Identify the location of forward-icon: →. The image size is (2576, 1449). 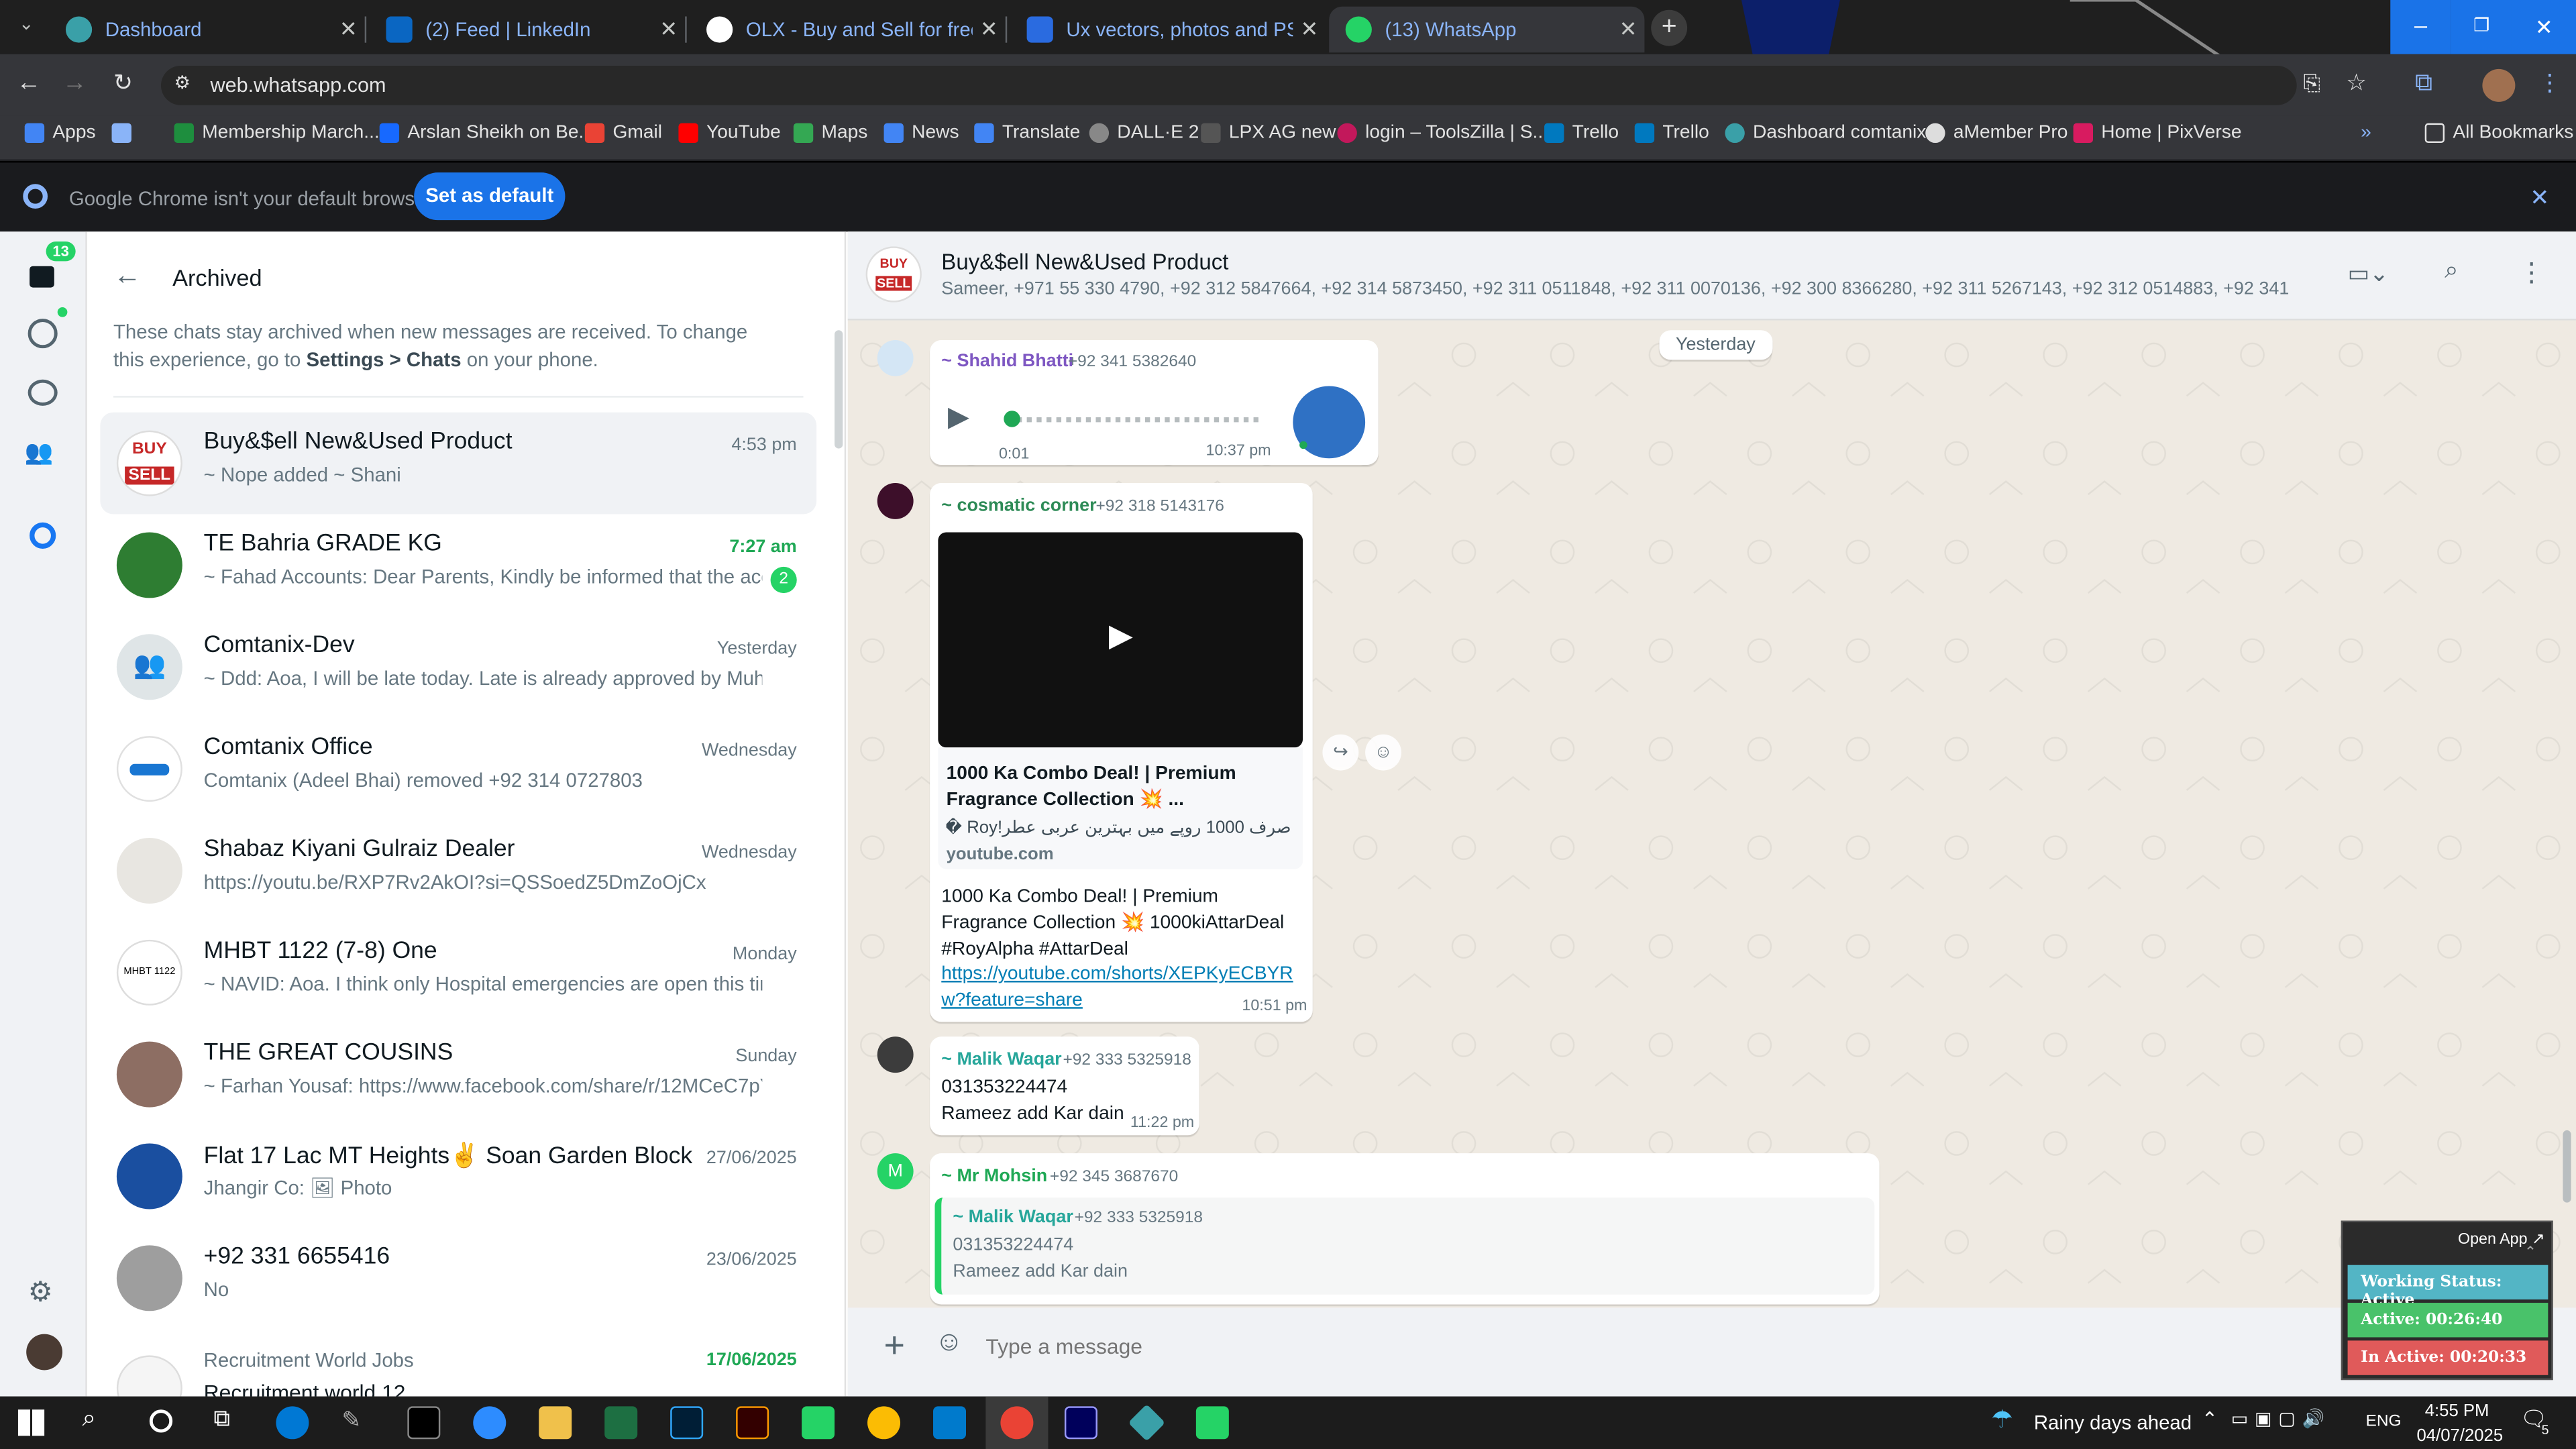
(74, 83).